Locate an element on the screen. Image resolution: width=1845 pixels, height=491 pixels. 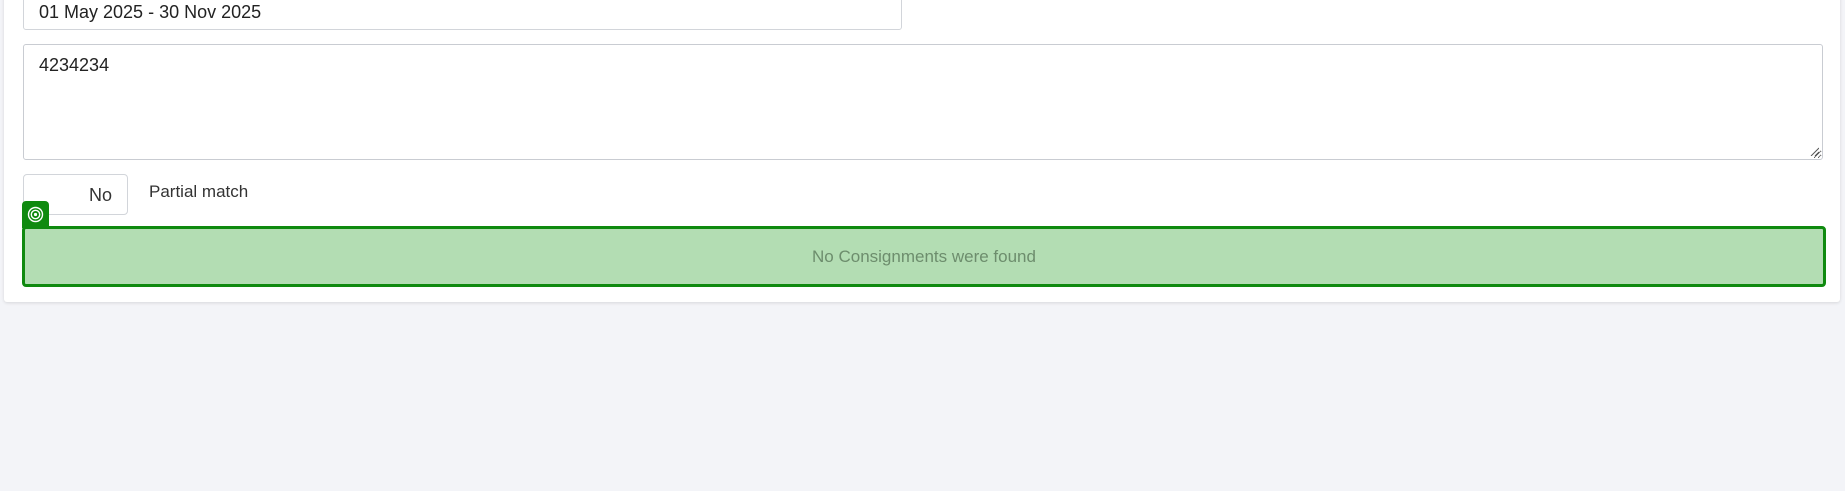
partial-match-label: Partial match is located at coordinates (199, 191).